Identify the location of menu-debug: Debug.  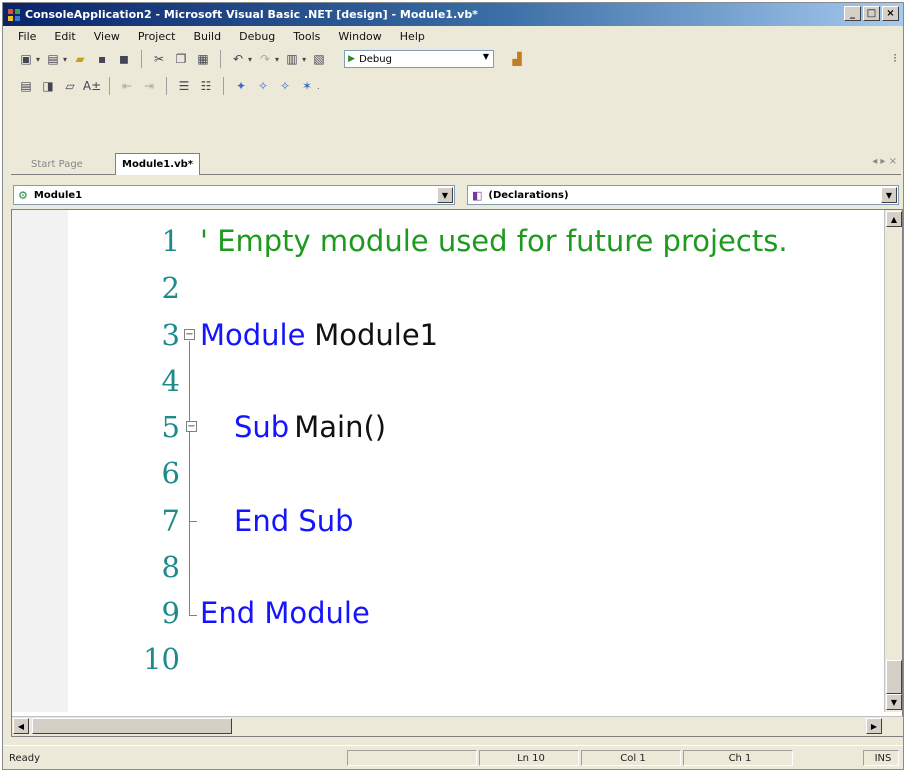
(257, 36).